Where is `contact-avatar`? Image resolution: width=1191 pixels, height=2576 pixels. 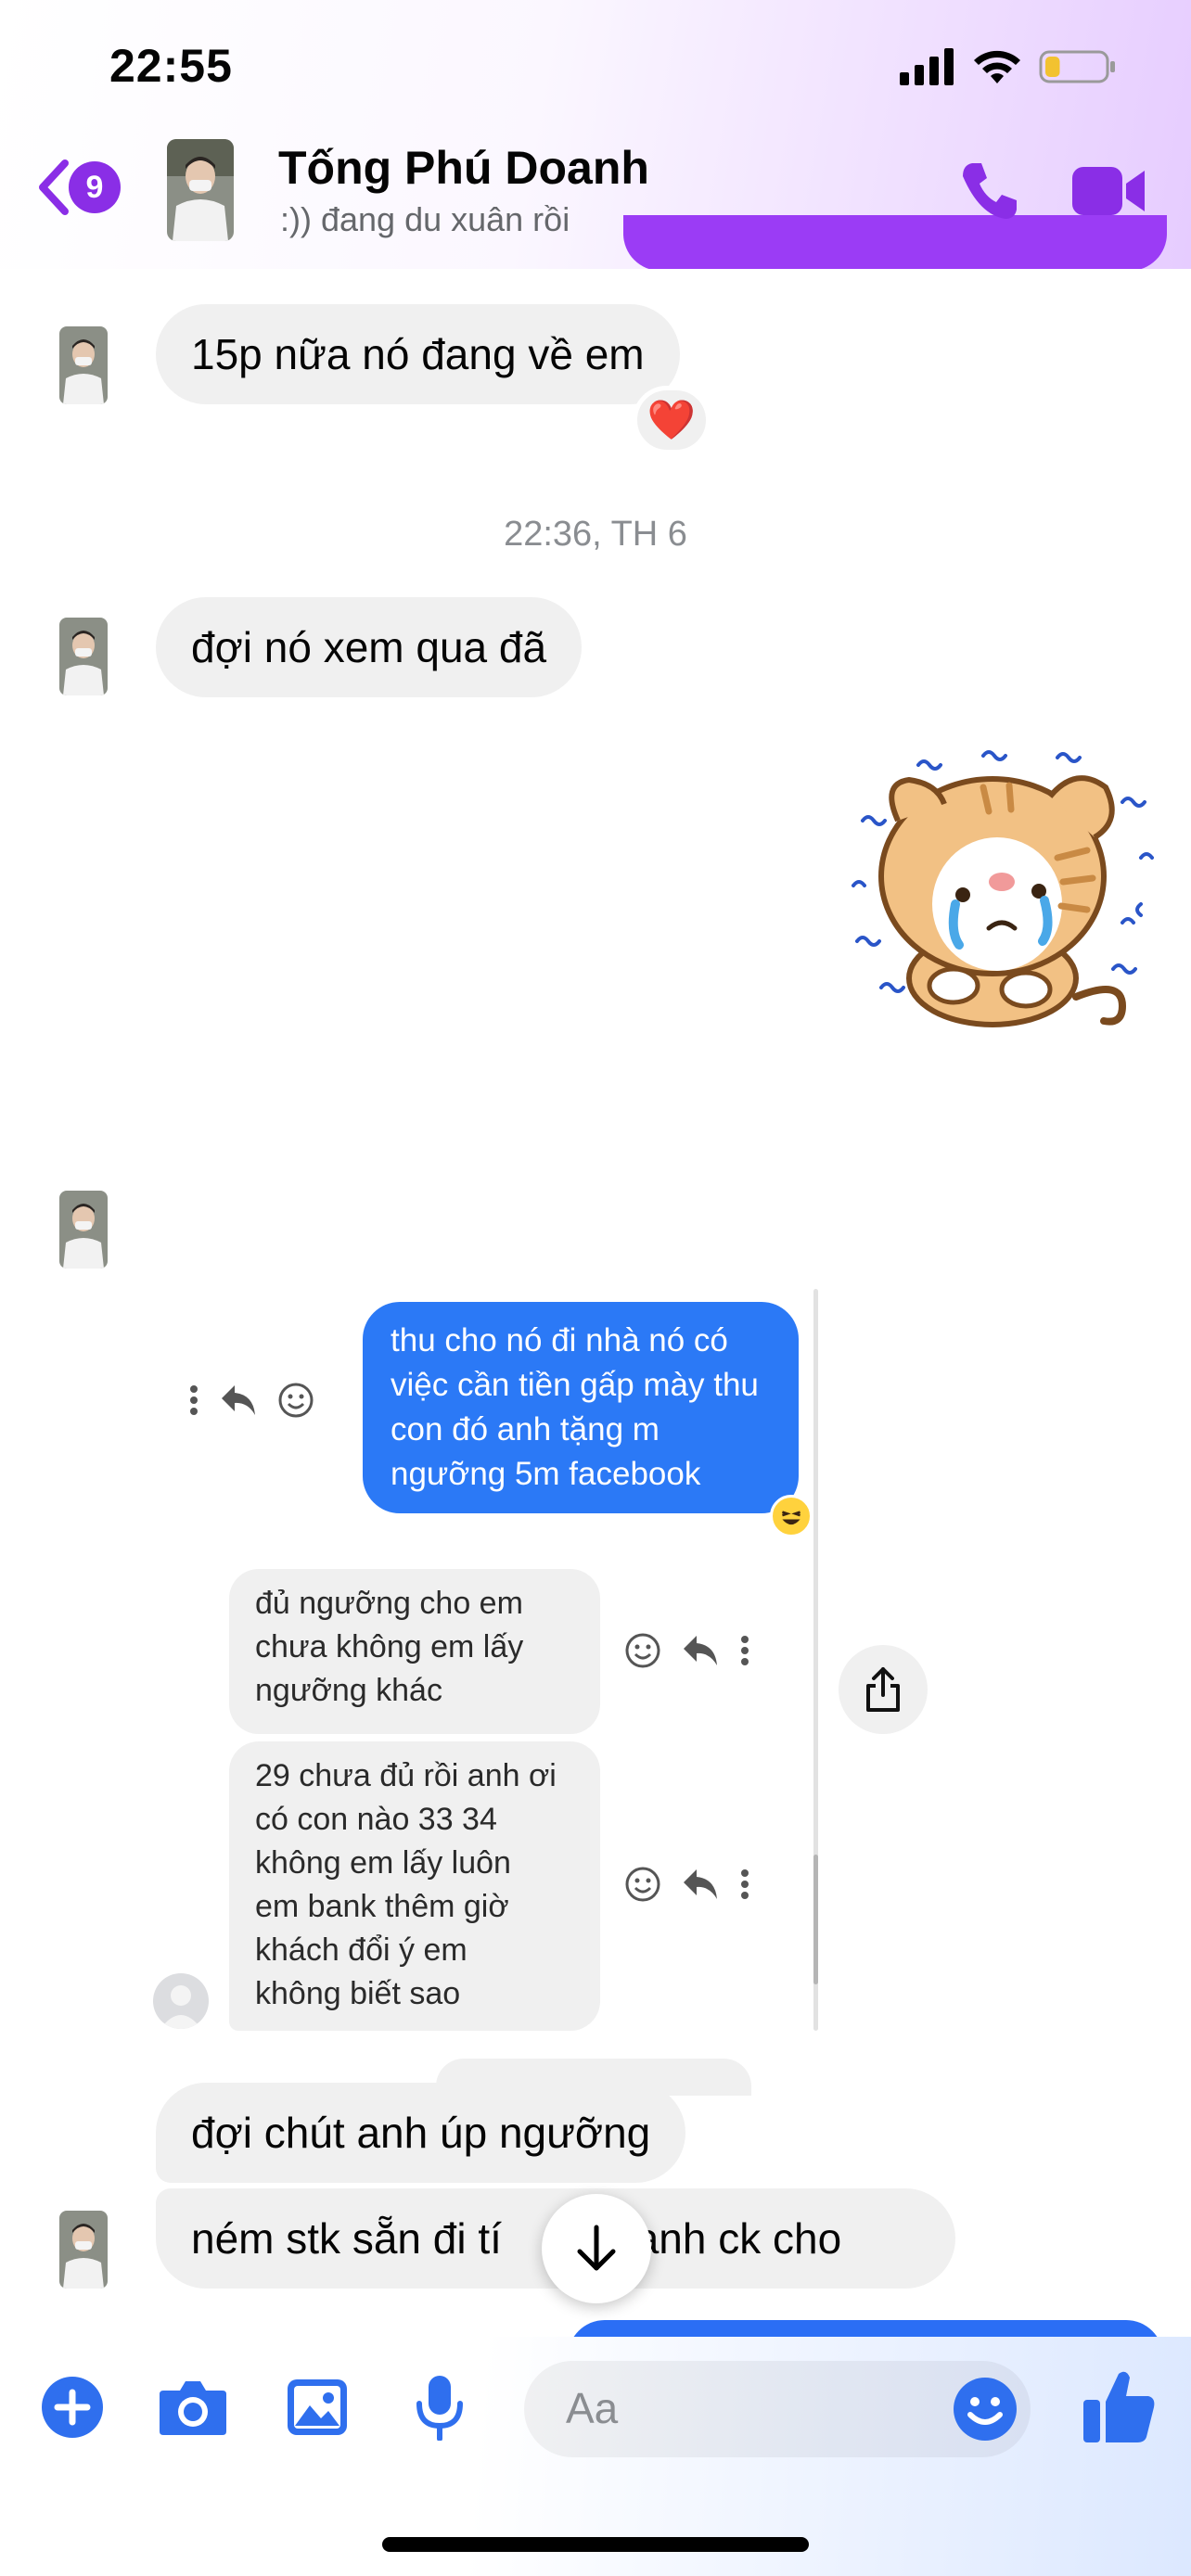 contact-avatar is located at coordinates (200, 190).